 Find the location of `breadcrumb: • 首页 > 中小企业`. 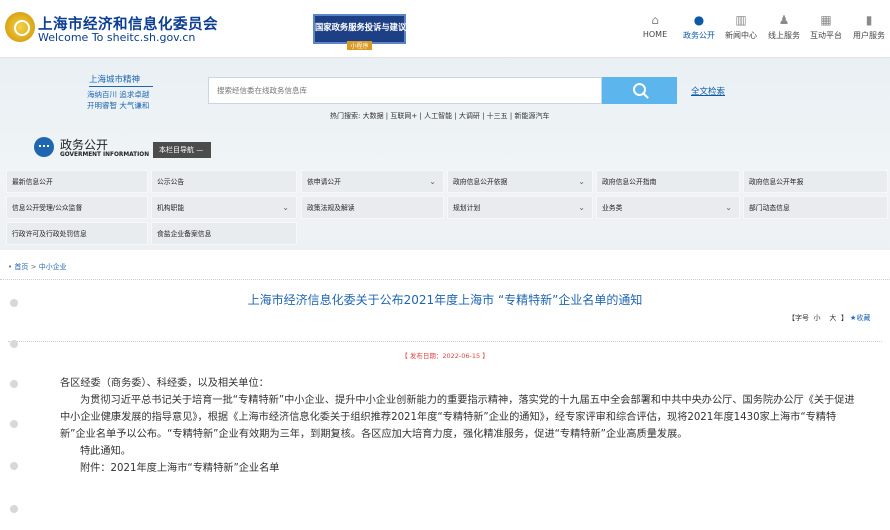

breadcrumb: • 首页 > 中小企业 is located at coordinates (37, 267).